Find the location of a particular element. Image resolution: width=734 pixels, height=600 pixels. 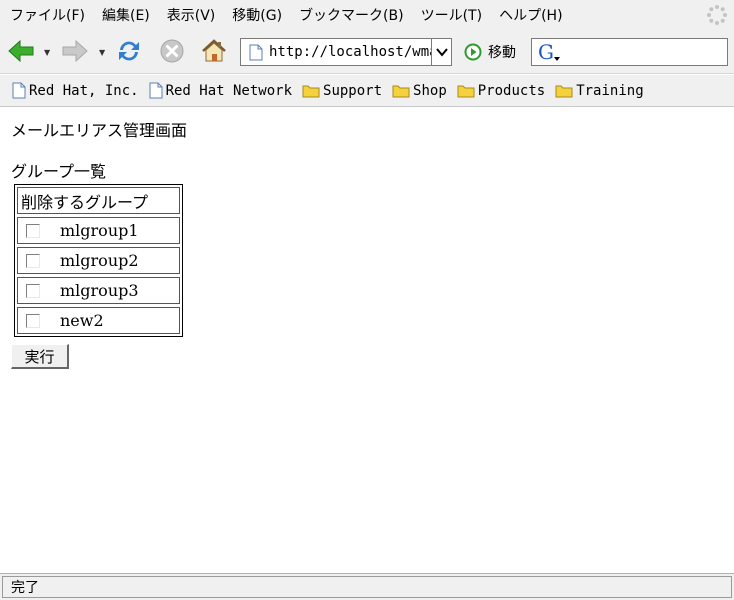

home-icon is located at coordinates (214, 50).